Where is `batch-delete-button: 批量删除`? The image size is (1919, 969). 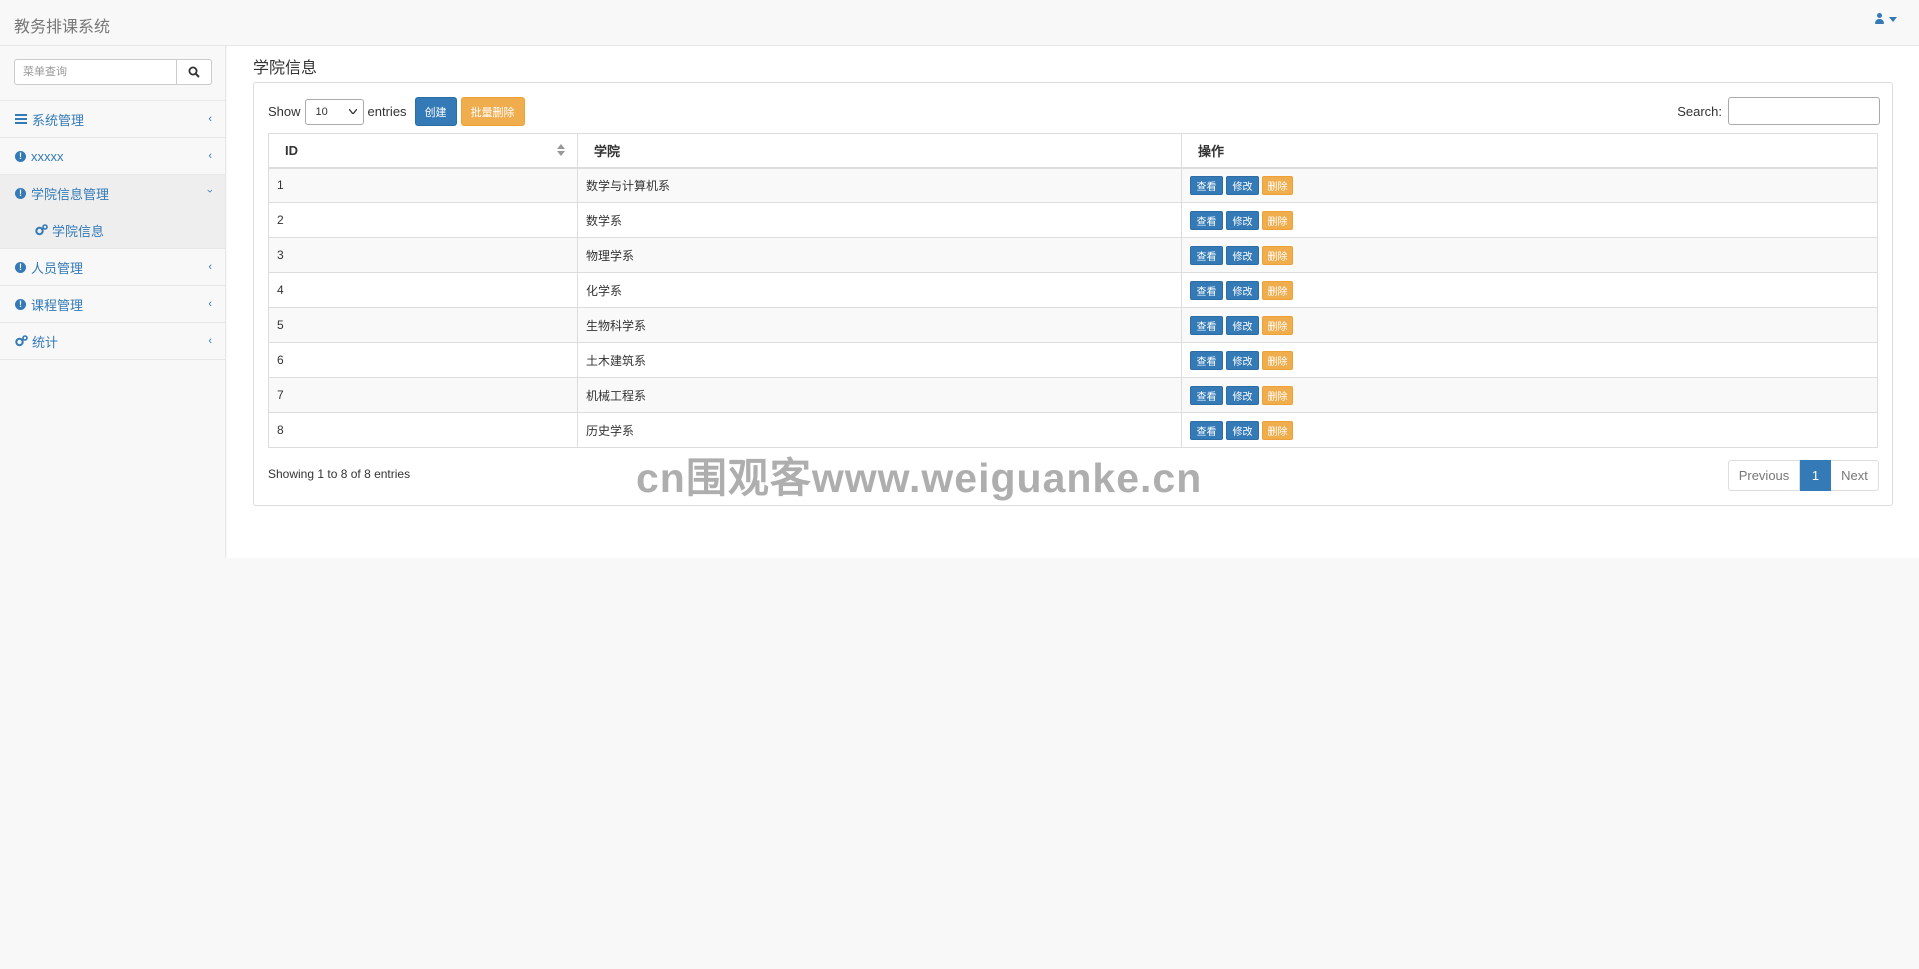
batch-delete-button: 批量删除 is located at coordinates (492, 111).